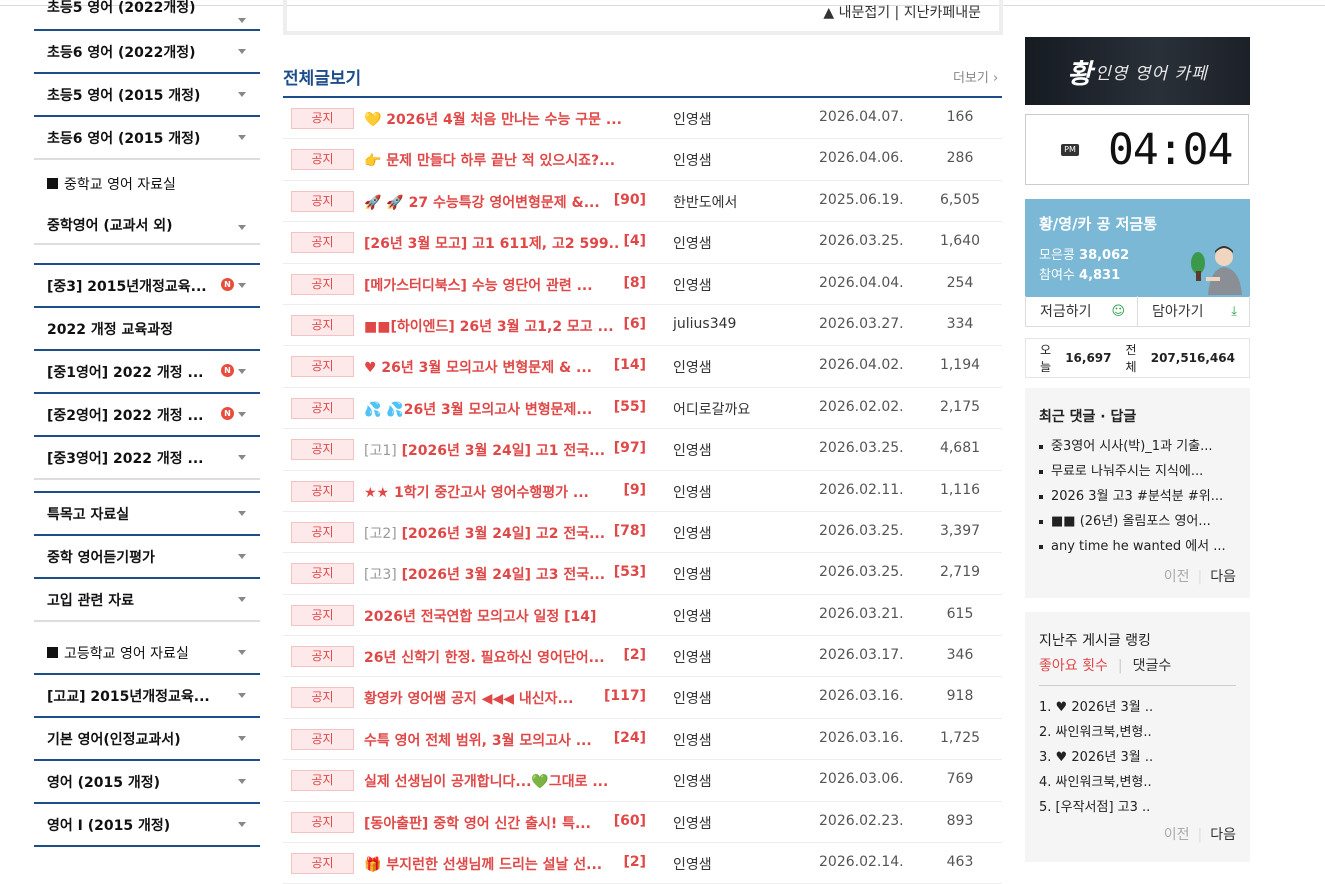 The height and width of the screenshot is (884, 1325). I want to click on sidebar-item: [중1영어] 2022 개정 ... N, so click(147, 372).